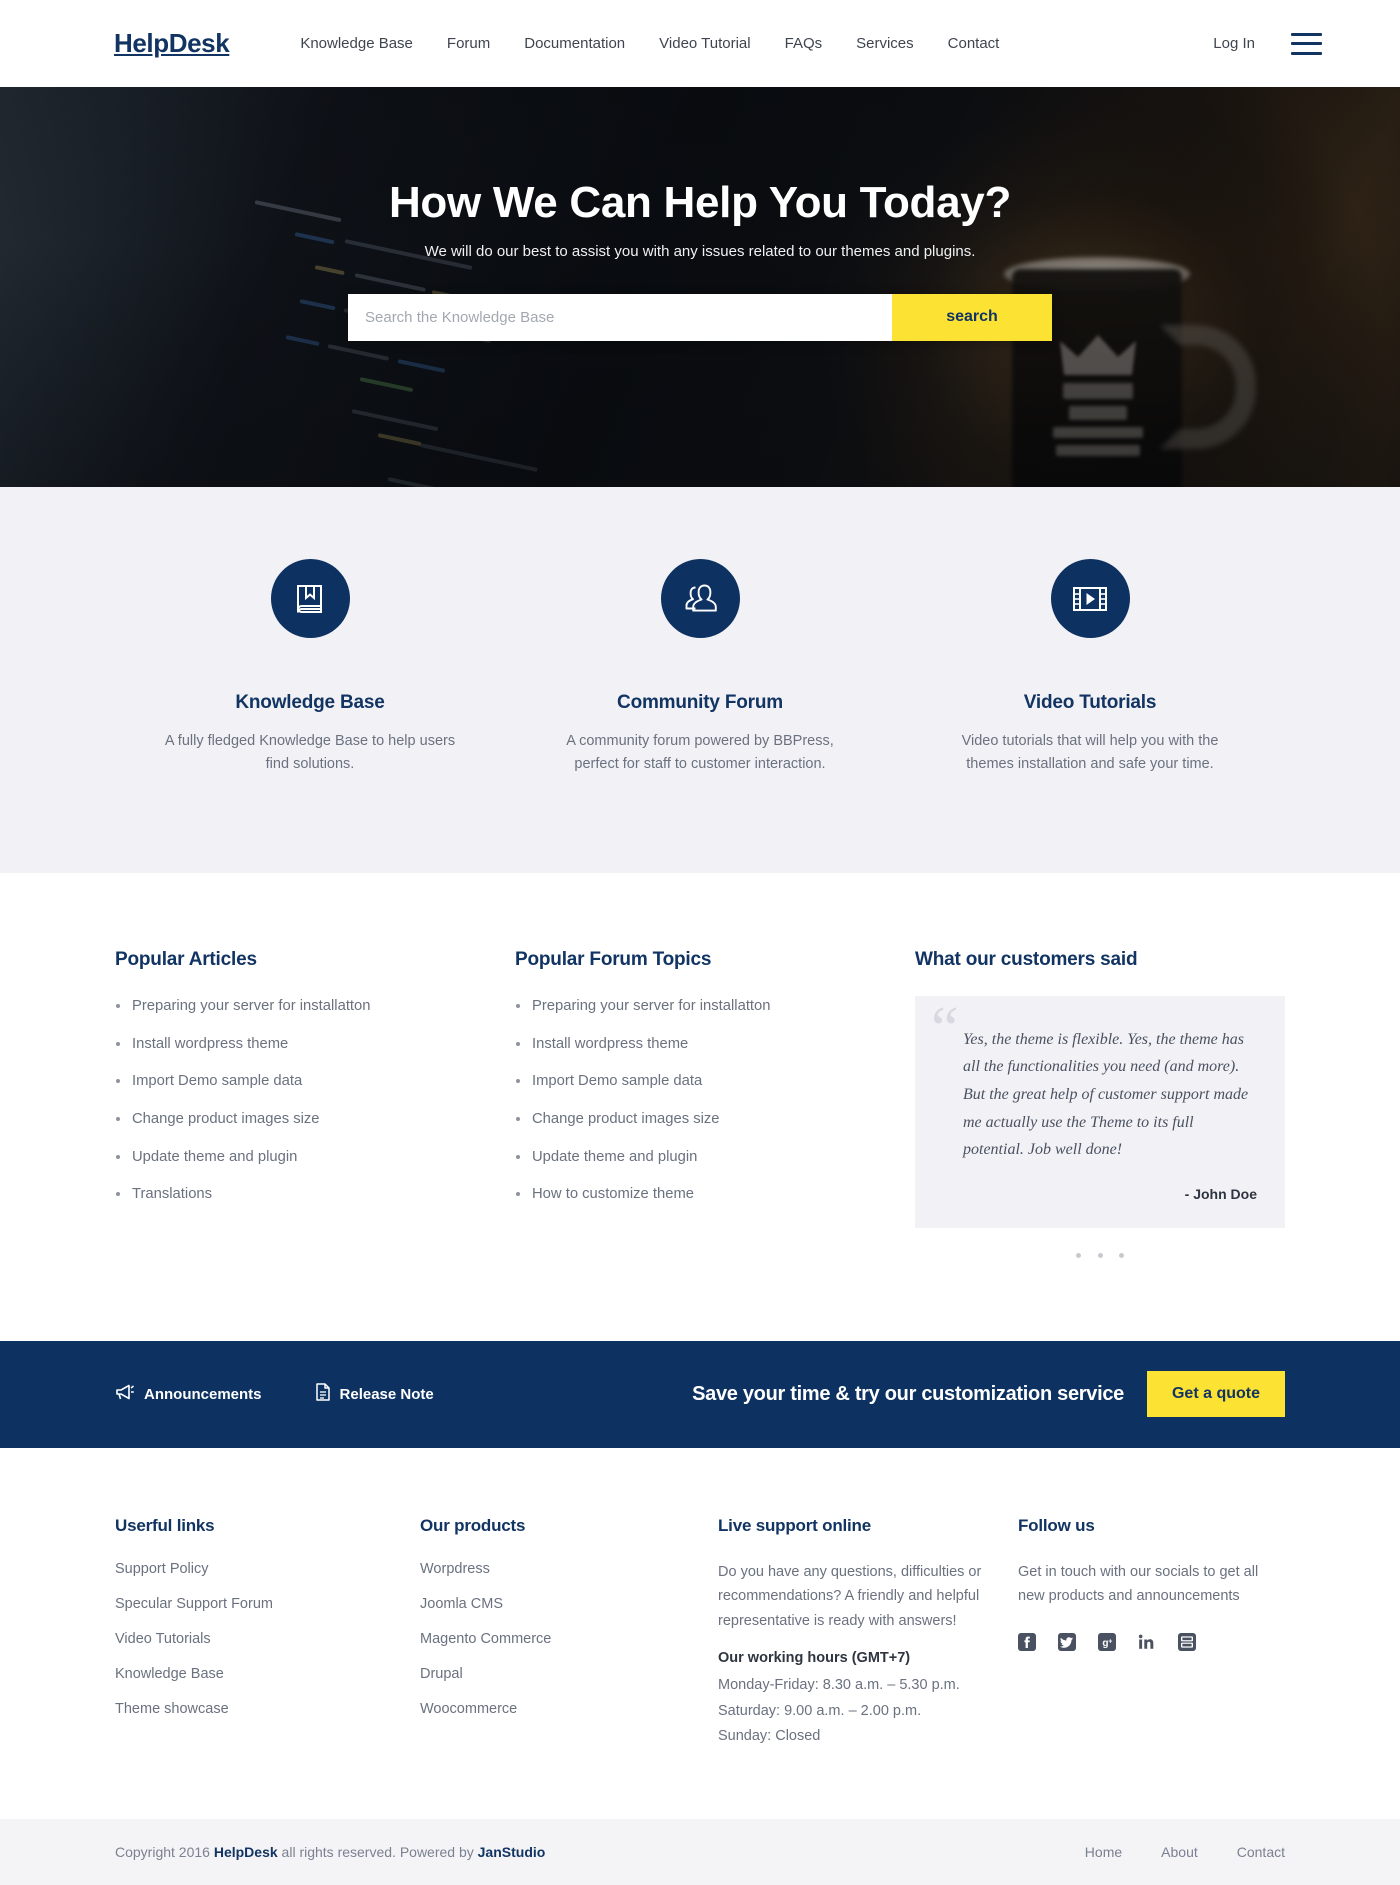 Image resolution: width=1400 pixels, height=1885 pixels. I want to click on list-item: Drupal, so click(569, 1674).